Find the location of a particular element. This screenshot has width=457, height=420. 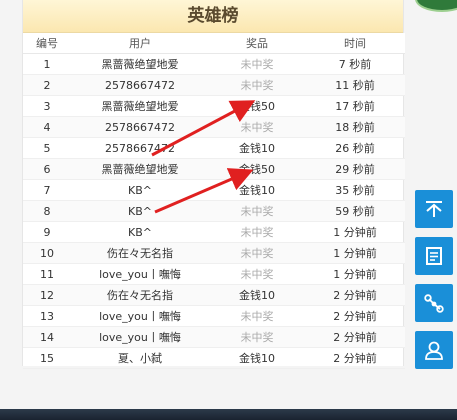

cell-user: 夏、小弑 is located at coordinates (140, 358).